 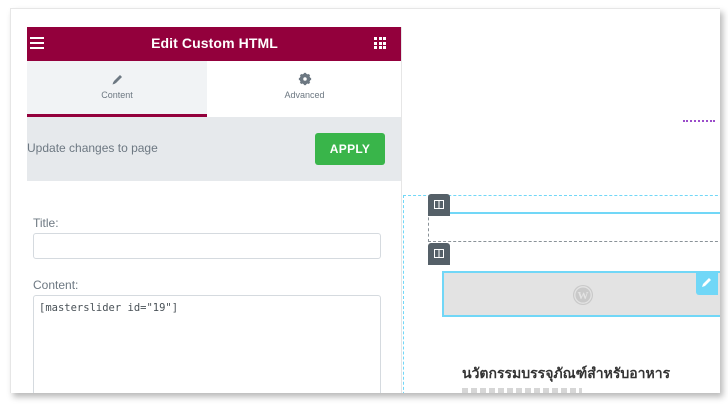 I want to click on divider-dots, so click(x=699, y=121).